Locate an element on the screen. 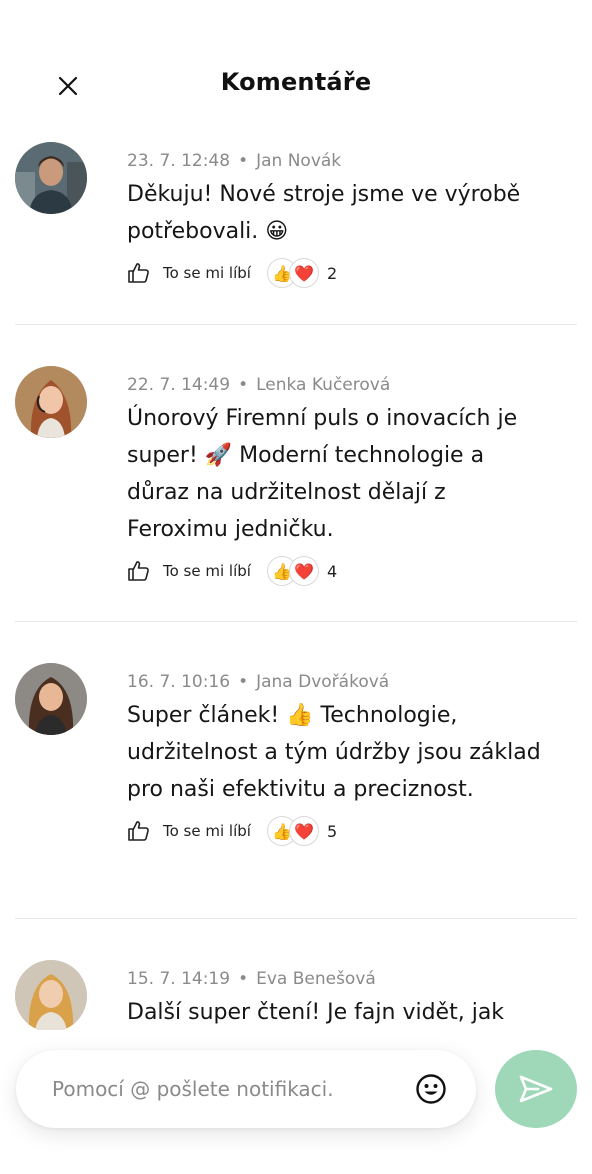  comment-actions: To se mi líbí 👍 ❤️ 2 is located at coordinates (339, 273).